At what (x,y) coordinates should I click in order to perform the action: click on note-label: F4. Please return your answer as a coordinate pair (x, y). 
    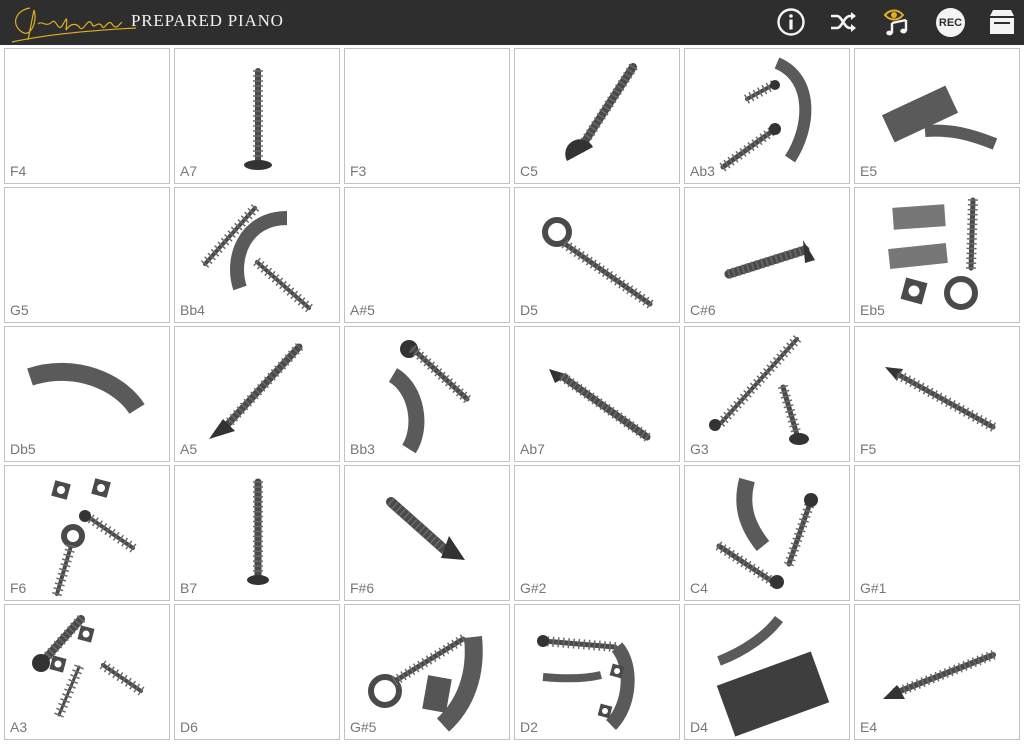
    Looking at the image, I should click on (18, 171).